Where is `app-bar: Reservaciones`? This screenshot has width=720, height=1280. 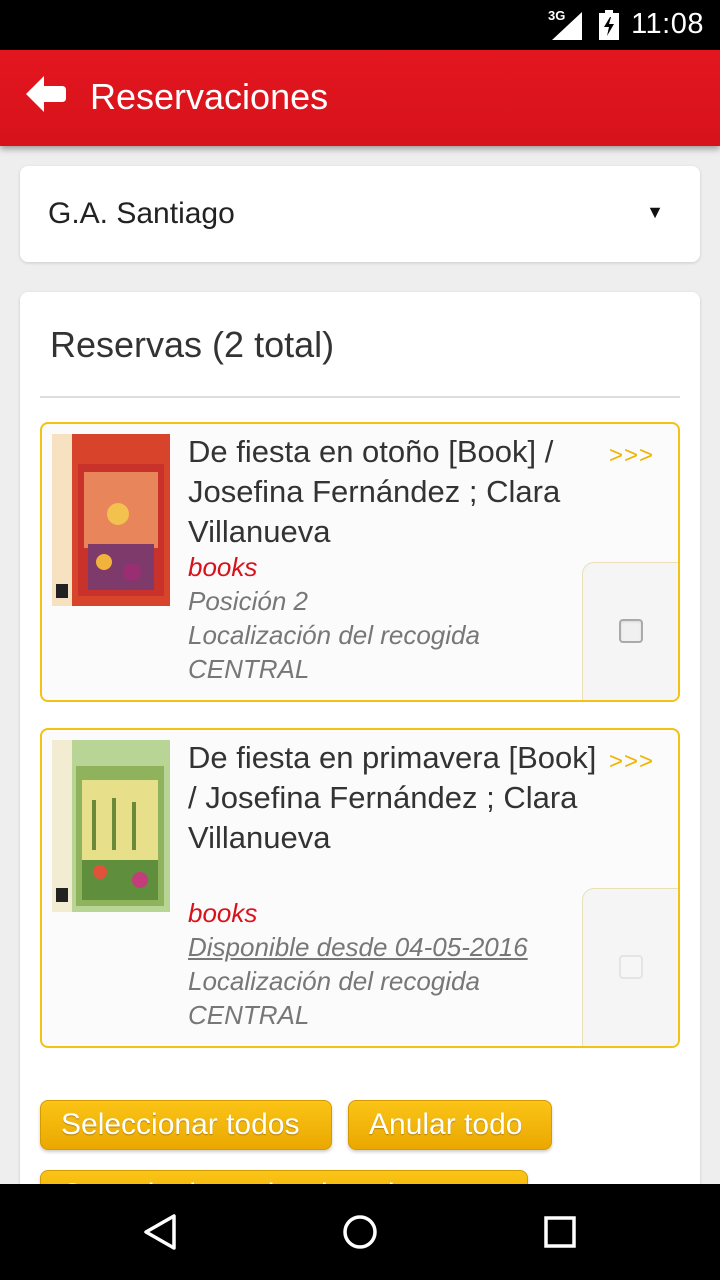 app-bar: Reservaciones is located at coordinates (360, 98).